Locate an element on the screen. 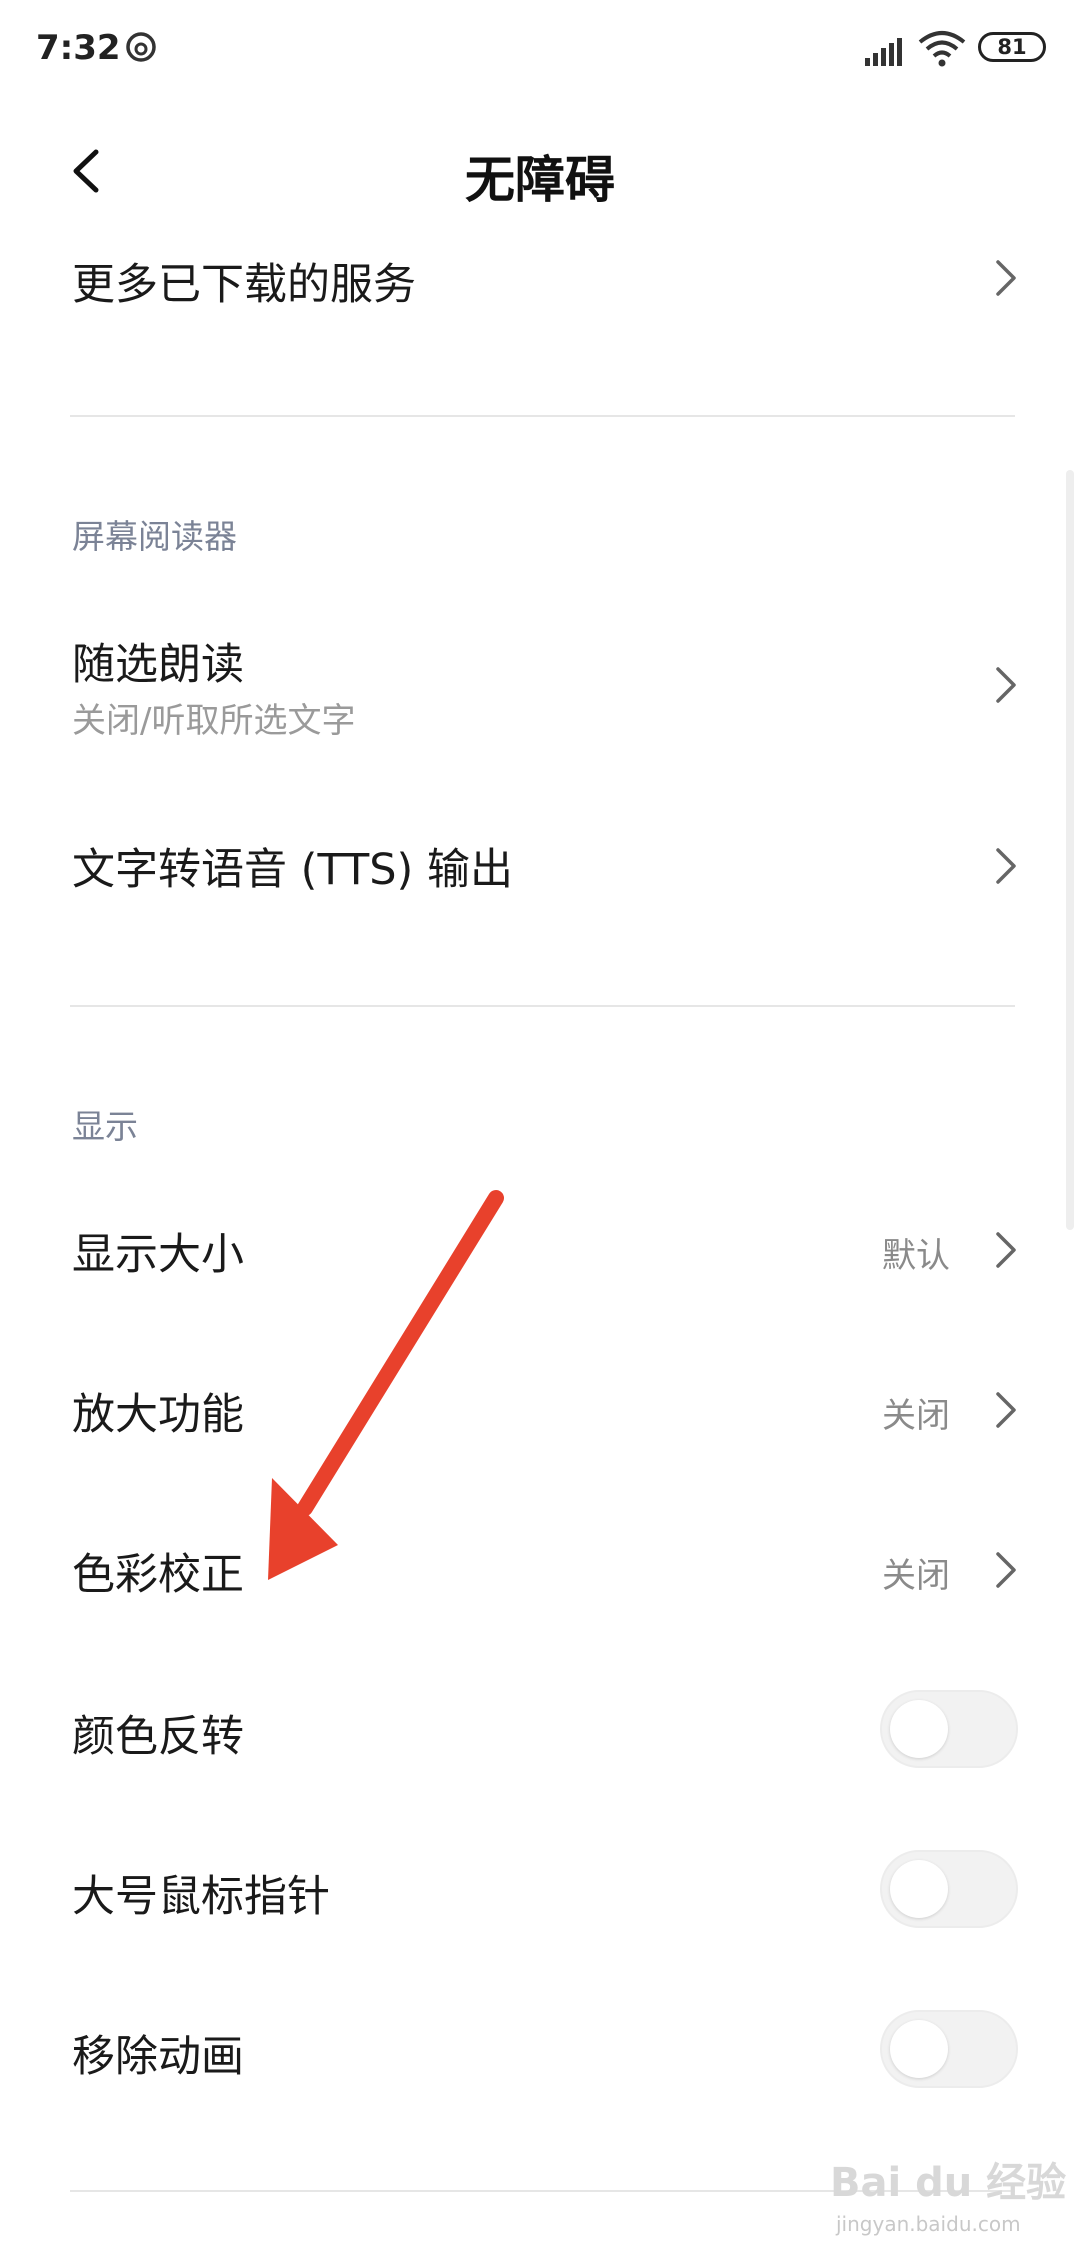 The width and height of the screenshot is (1080, 2248). color-correction-value: 关闭 is located at coordinates (916, 1576).